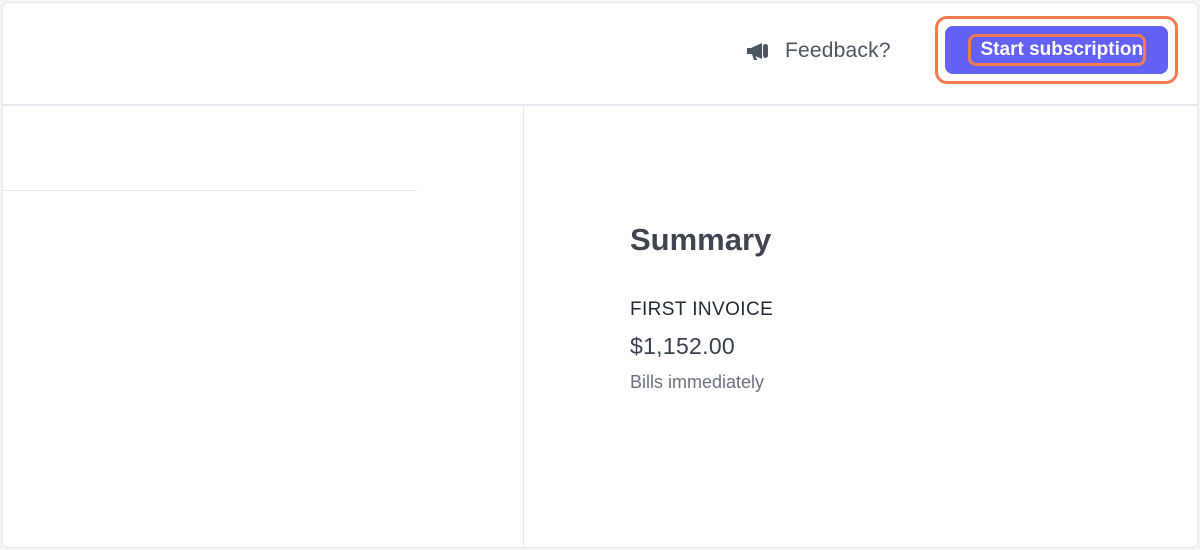 The width and height of the screenshot is (1200, 550). Describe the element at coordinates (701, 239) in the screenshot. I see `summary-title: Summary` at that location.